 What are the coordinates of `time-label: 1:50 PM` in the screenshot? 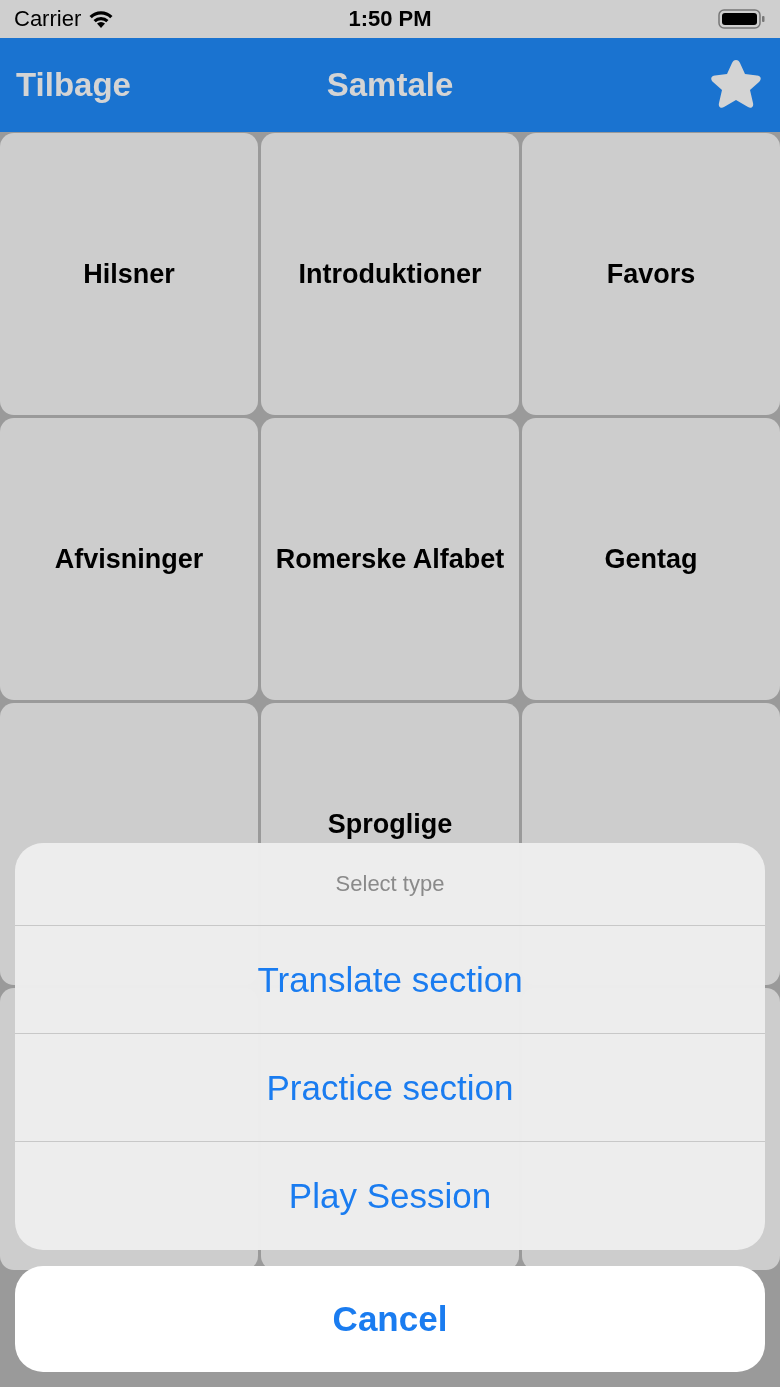 It's located at (390, 19).